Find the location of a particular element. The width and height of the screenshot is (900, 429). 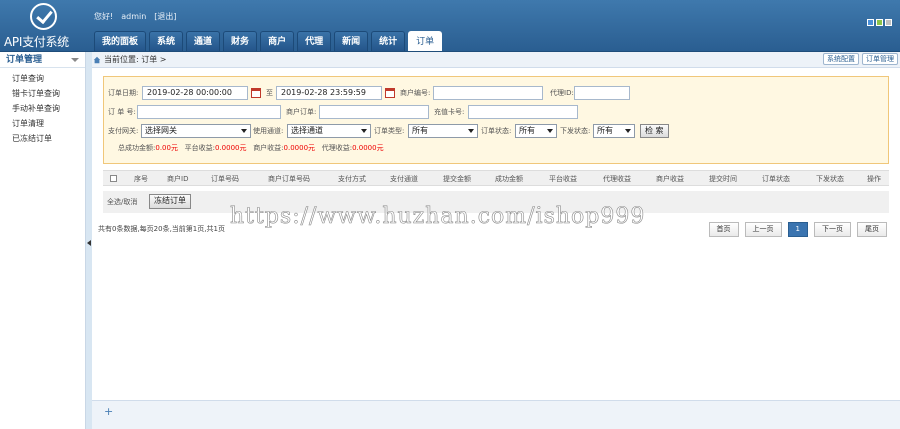

col-actions: 操作 is located at coordinates (874, 179).